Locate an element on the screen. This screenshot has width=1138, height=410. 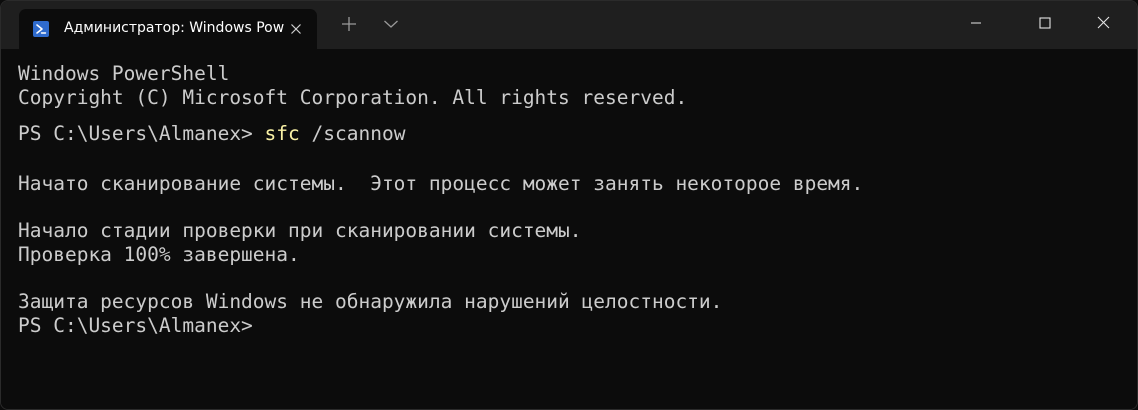
minimize-button is located at coordinates (976, 25).